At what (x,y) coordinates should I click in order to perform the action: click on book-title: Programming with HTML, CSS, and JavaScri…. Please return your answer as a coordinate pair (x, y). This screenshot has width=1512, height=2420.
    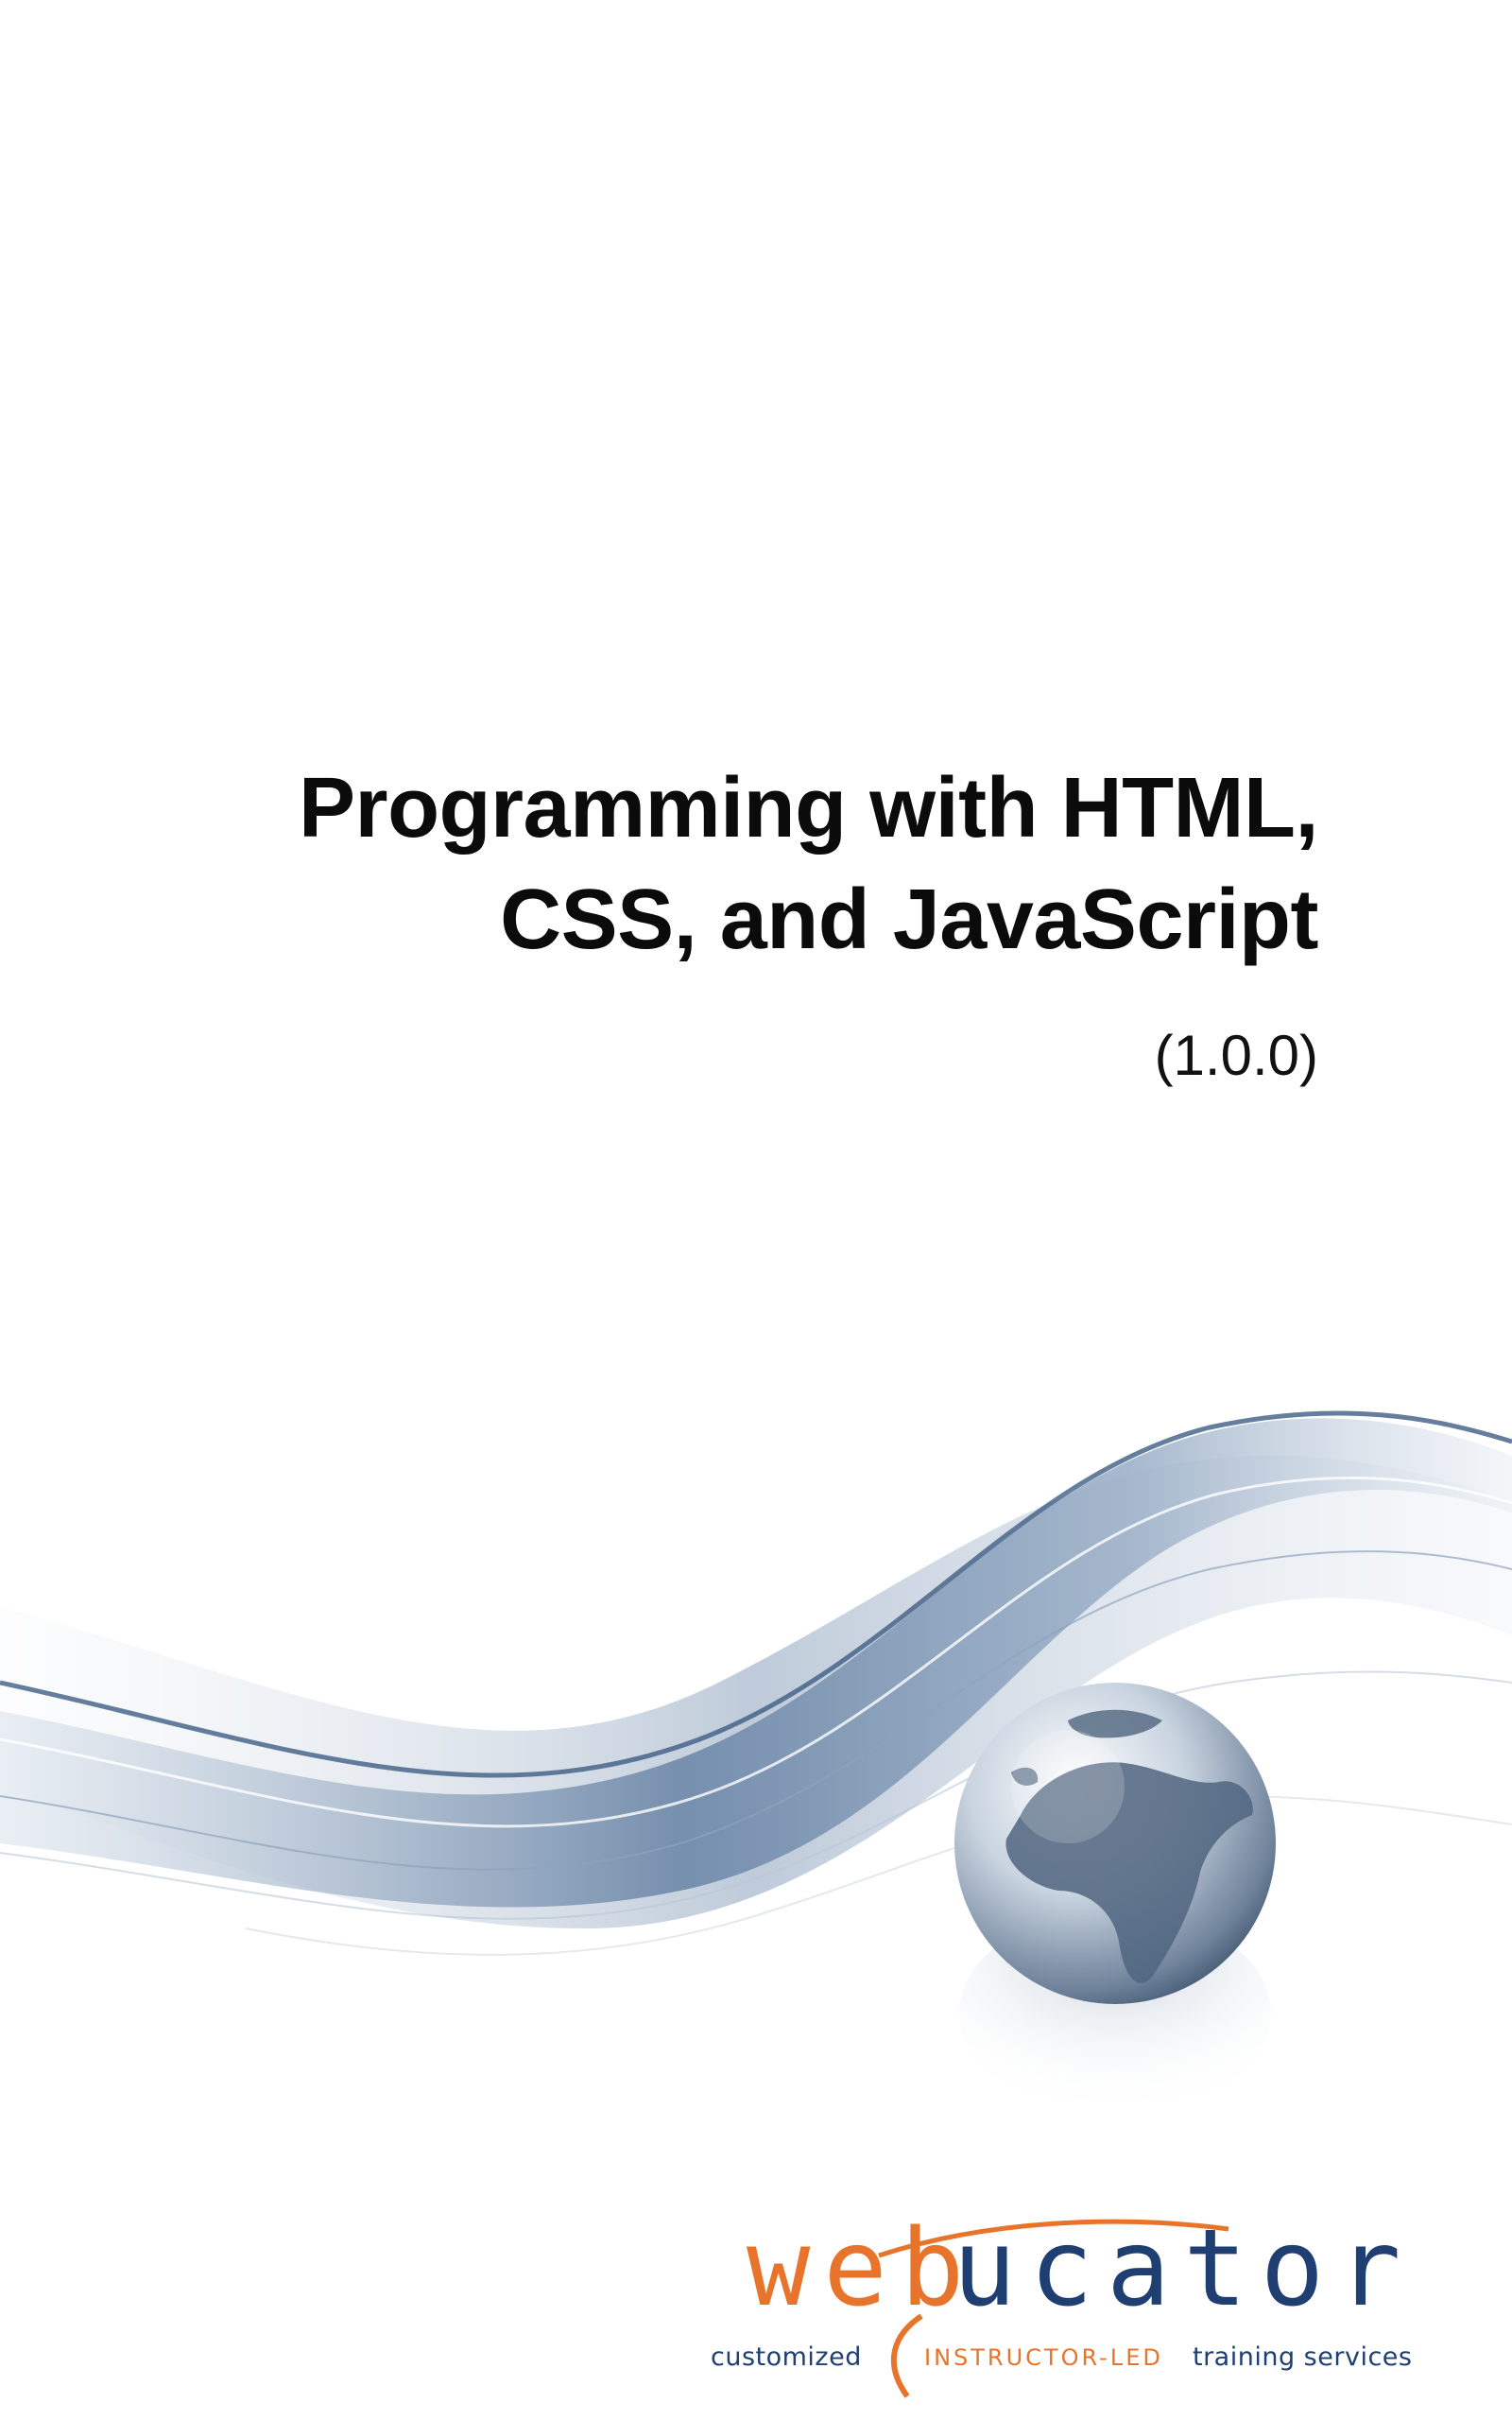
    Looking at the image, I should click on (704, 864).